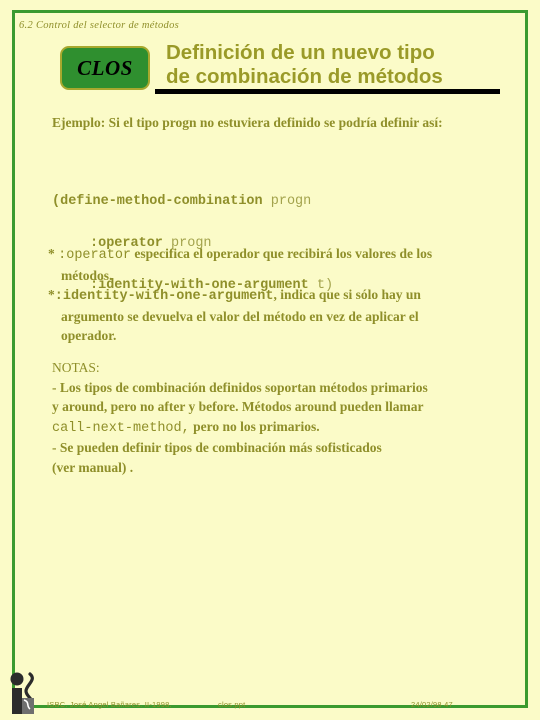 Image resolution: width=540 pixels, height=720 pixels. What do you see at coordinates (284, 276) in the screenshot?
I see `bullet-cont-1: métodos.` at bounding box center [284, 276].